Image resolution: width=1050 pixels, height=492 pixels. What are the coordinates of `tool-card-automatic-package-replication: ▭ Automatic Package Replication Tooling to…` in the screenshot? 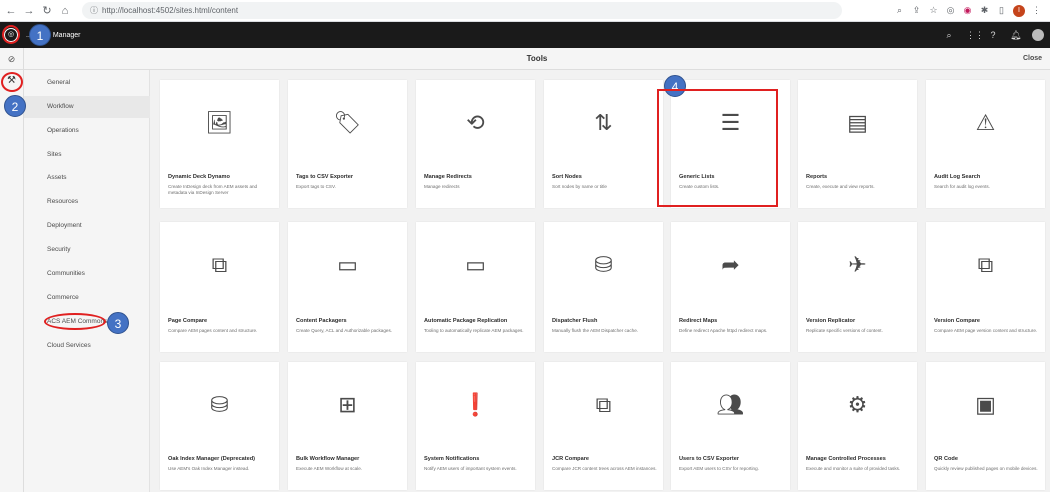 It's located at (475, 287).